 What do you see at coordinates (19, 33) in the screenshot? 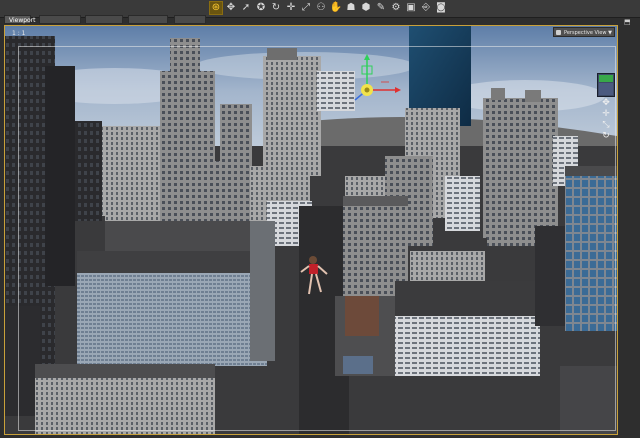
I see `viewport-corner-label: 1` at bounding box center [19, 33].